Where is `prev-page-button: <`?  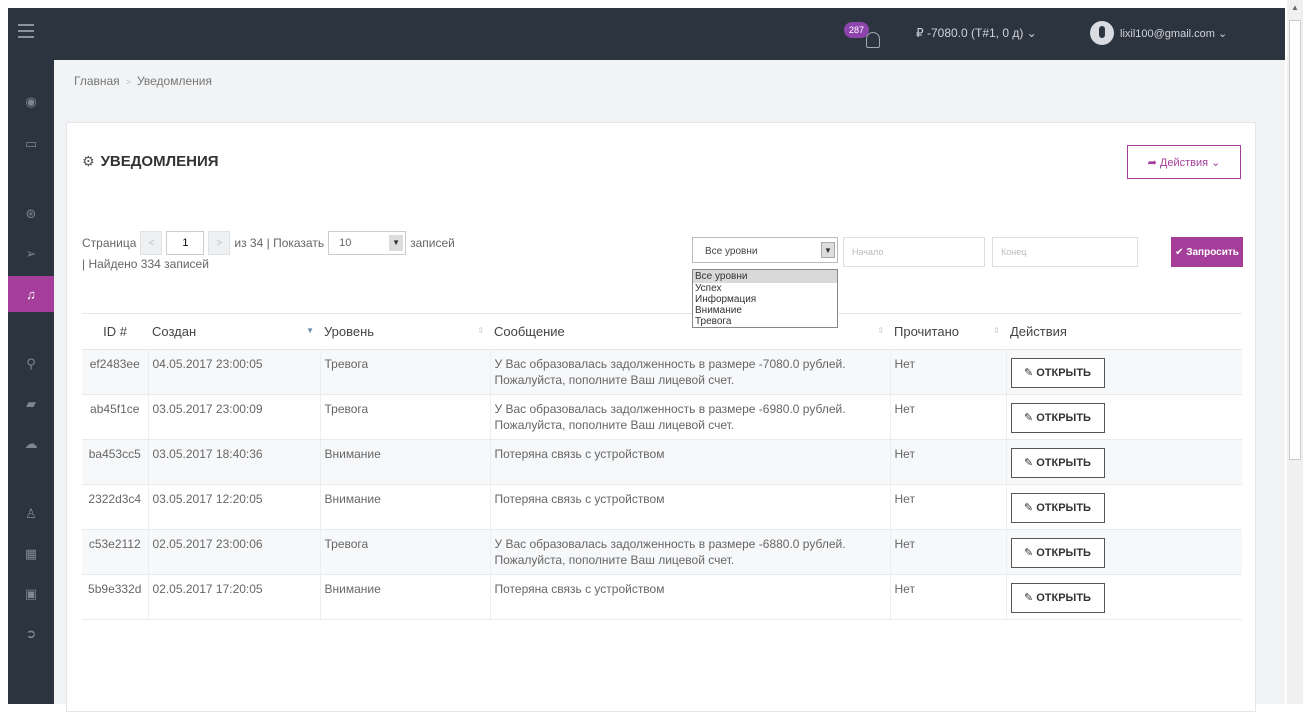
prev-page-button: < is located at coordinates (151, 243).